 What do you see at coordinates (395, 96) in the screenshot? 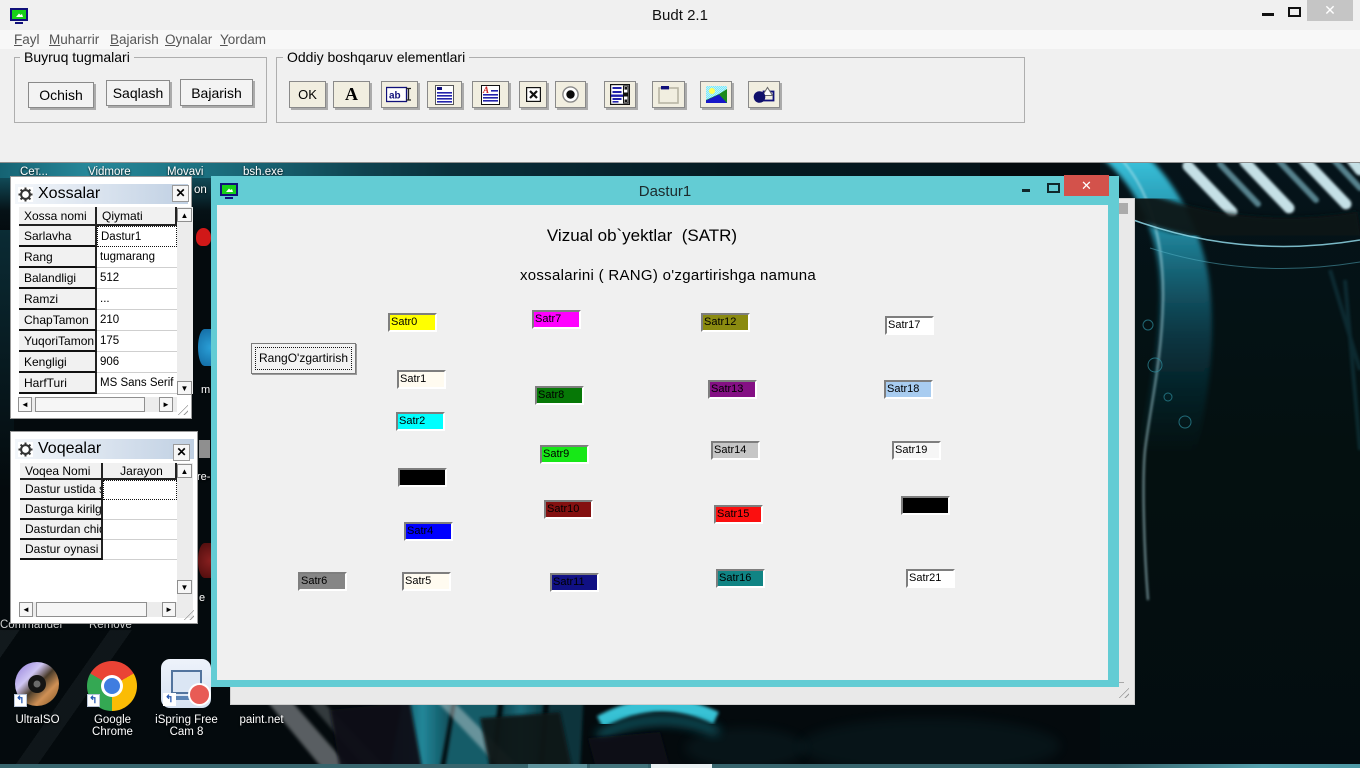
I see `svg-text: ab` at bounding box center [395, 96].